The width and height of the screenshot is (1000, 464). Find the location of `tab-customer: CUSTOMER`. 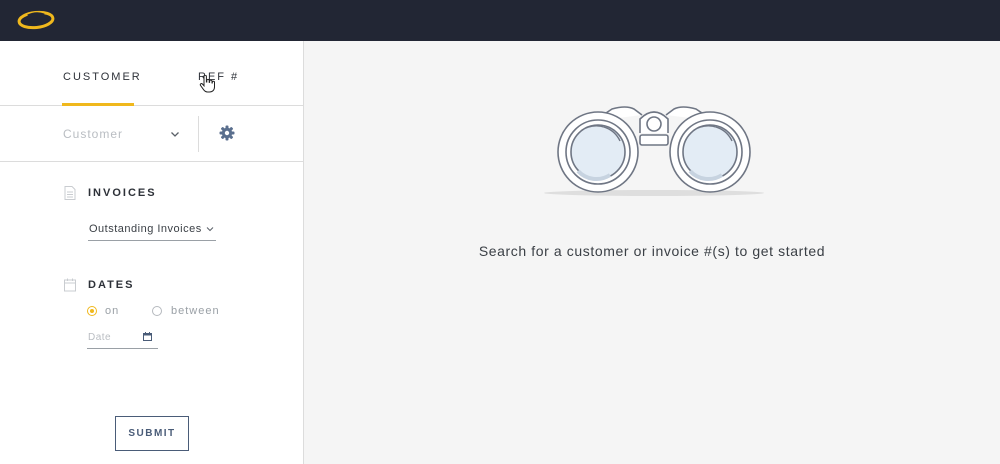

tab-customer: CUSTOMER is located at coordinates (102, 77).